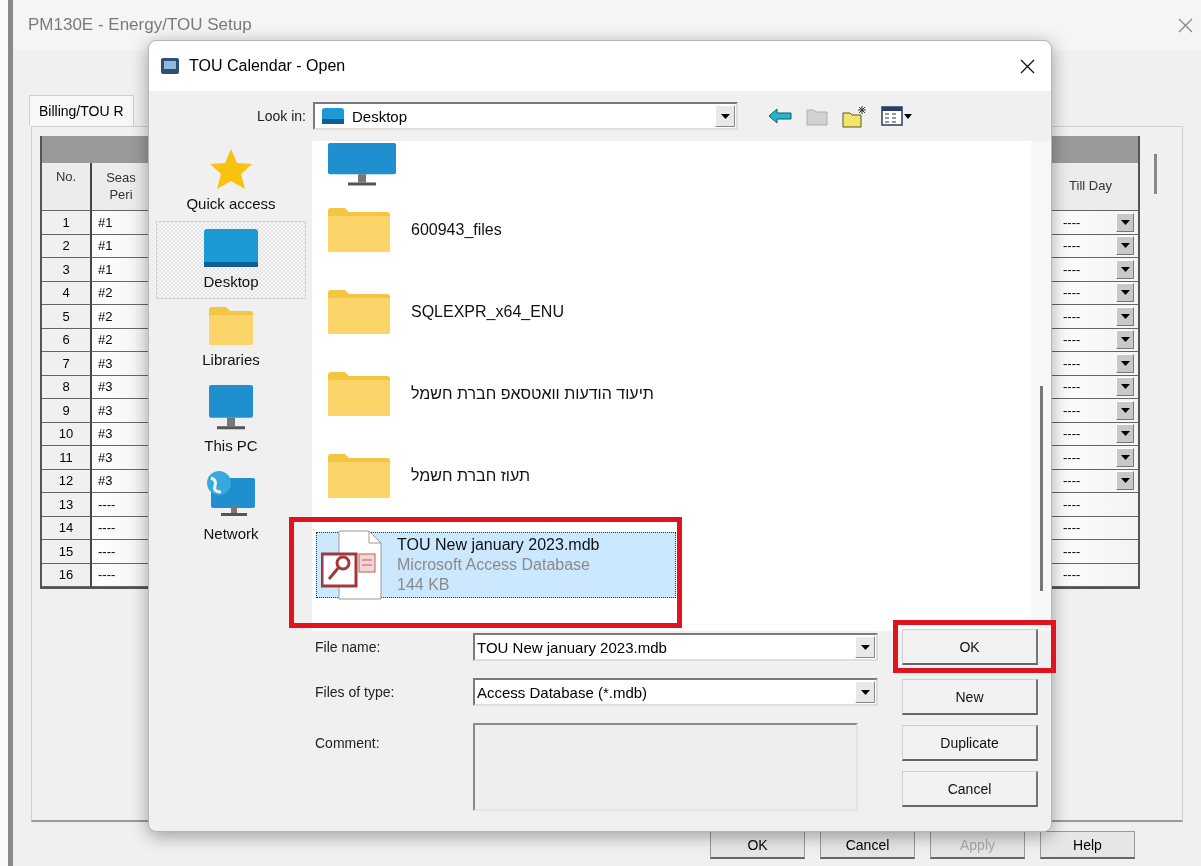  I want to click on table-cell: 7, so click(67, 364).